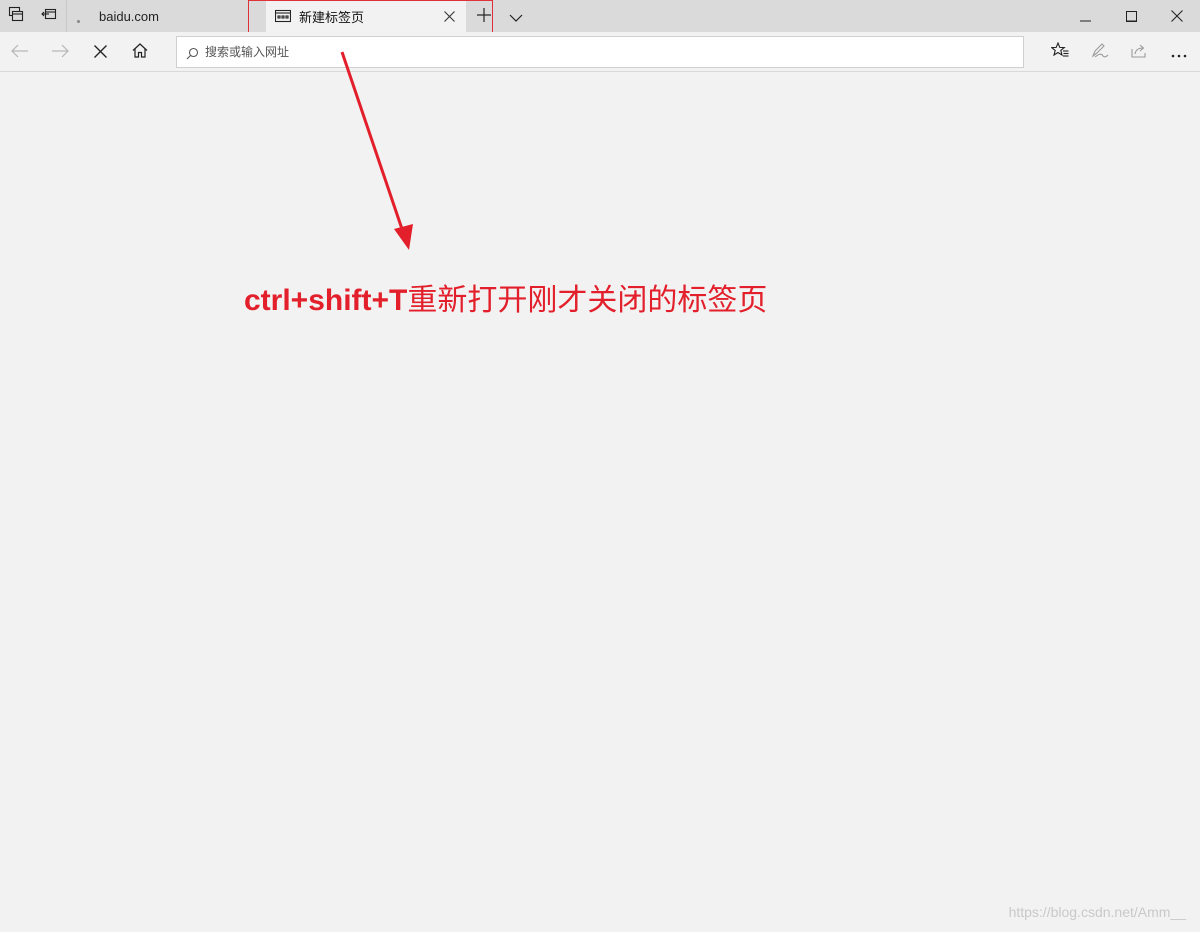 This screenshot has width=1200, height=932. I want to click on back-arrow-icon, so click(20, 52).